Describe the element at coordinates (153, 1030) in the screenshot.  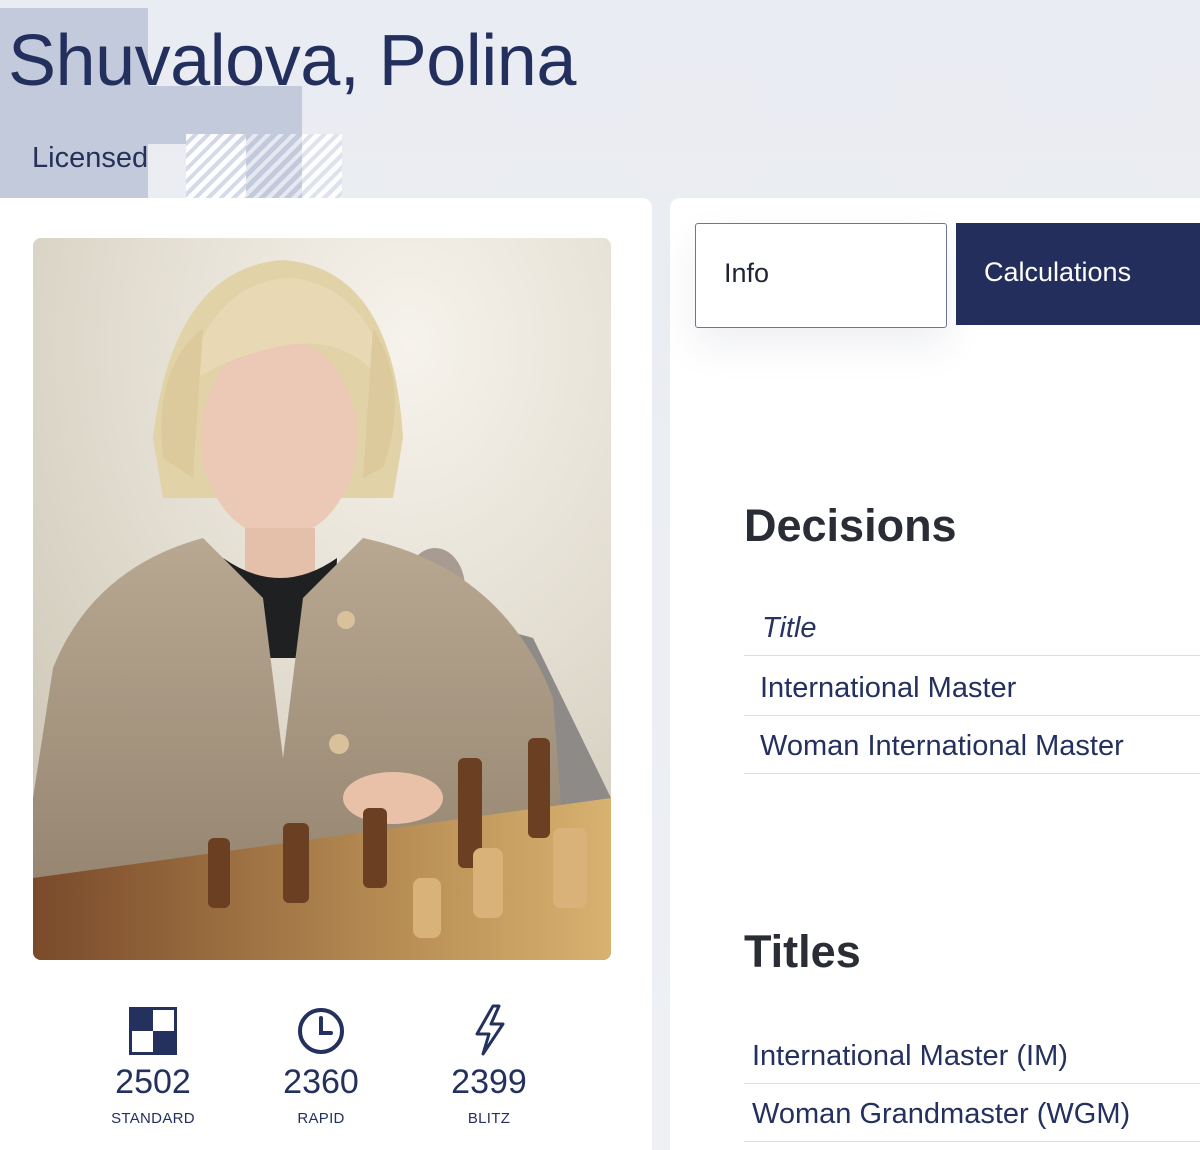
I see `standard-icon` at that location.